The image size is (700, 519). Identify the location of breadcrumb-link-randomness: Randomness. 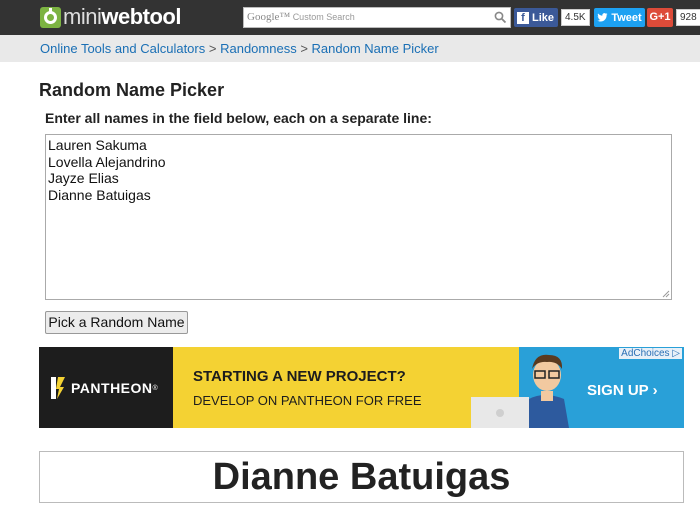
(258, 48).